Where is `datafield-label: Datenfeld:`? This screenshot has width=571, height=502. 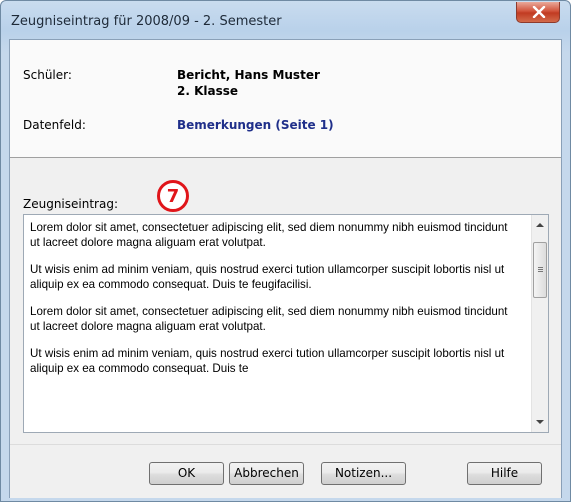 datafield-label: Datenfeld: is located at coordinates (54, 125).